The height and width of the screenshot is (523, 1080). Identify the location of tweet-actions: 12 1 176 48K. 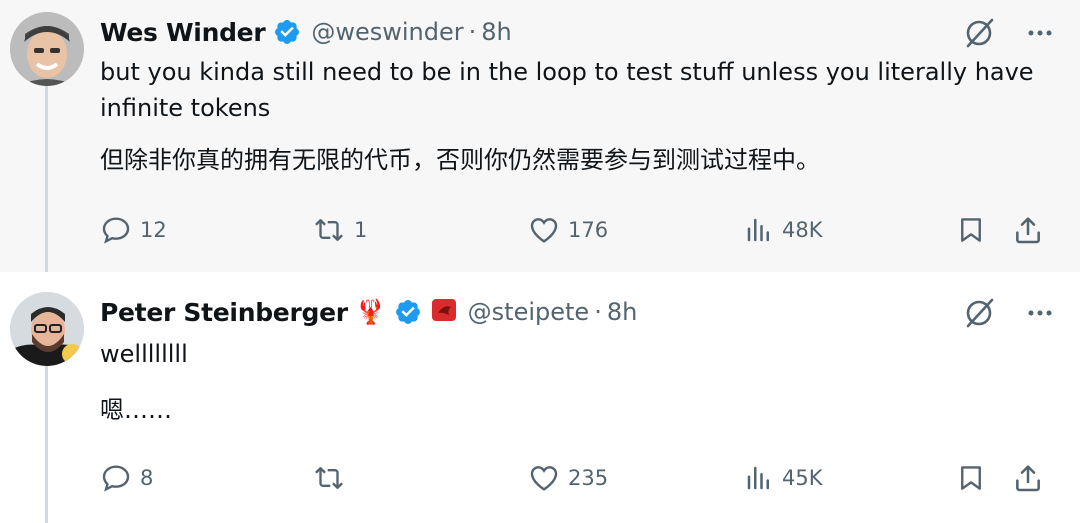
(575, 234).